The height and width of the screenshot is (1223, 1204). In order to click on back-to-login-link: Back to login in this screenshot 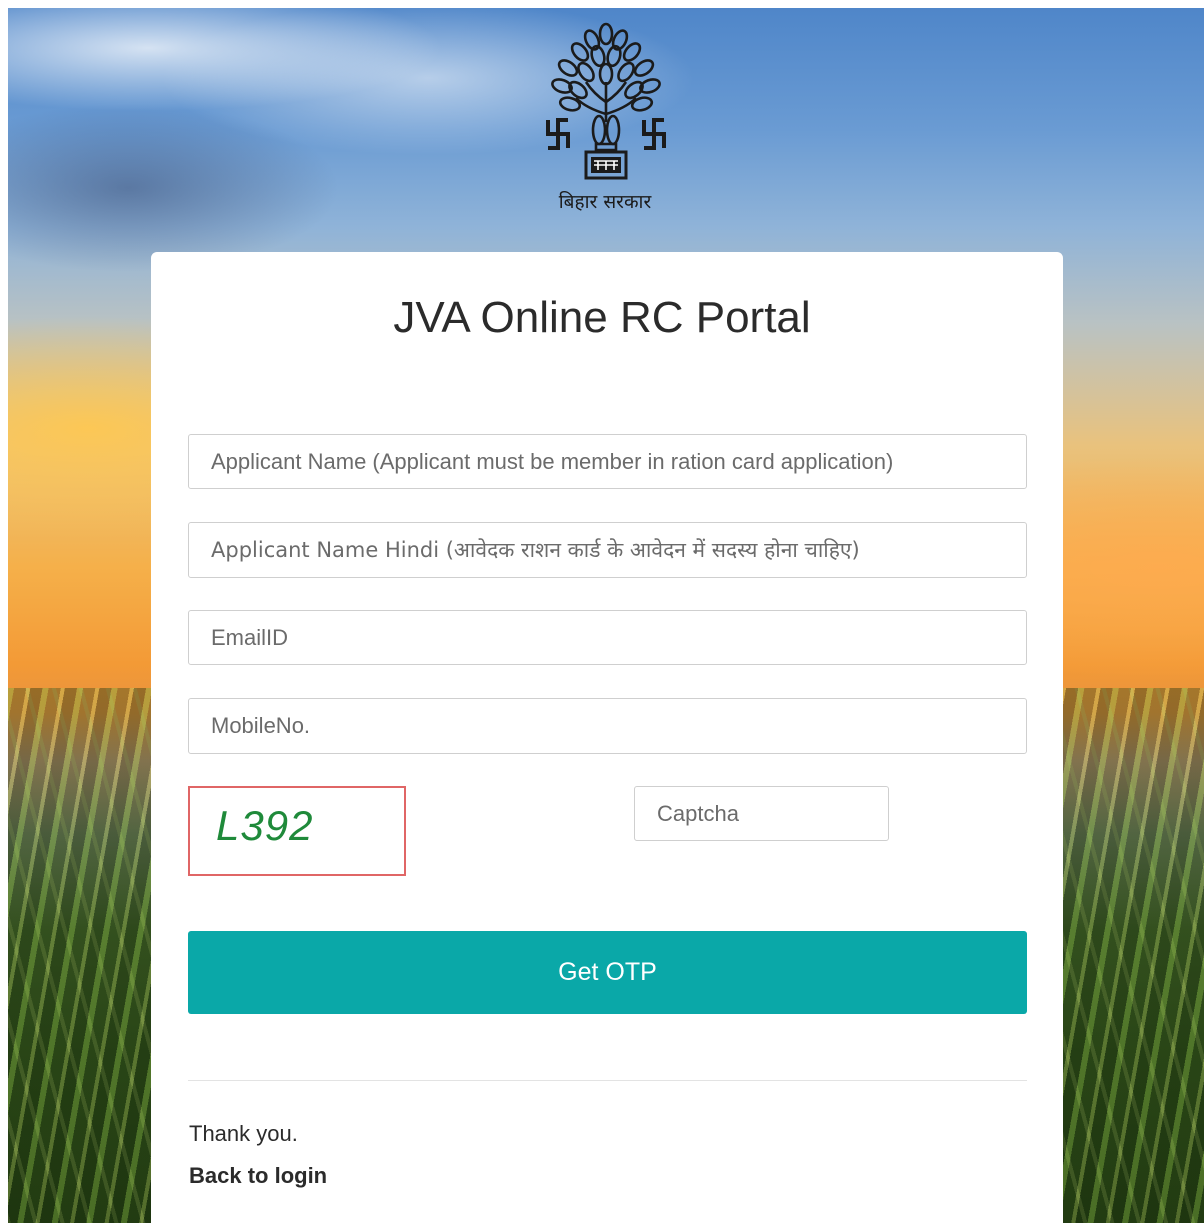, I will do `click(258, 1176)`.